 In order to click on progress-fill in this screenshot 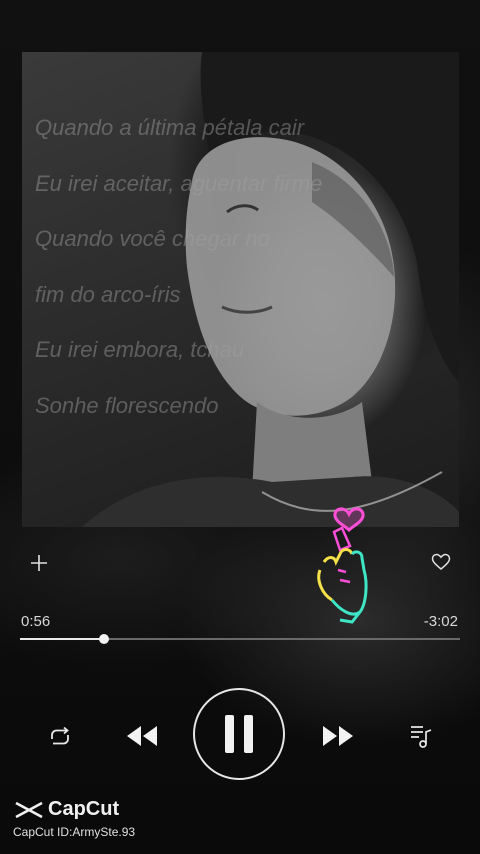, I will do `click(62, 639)`.